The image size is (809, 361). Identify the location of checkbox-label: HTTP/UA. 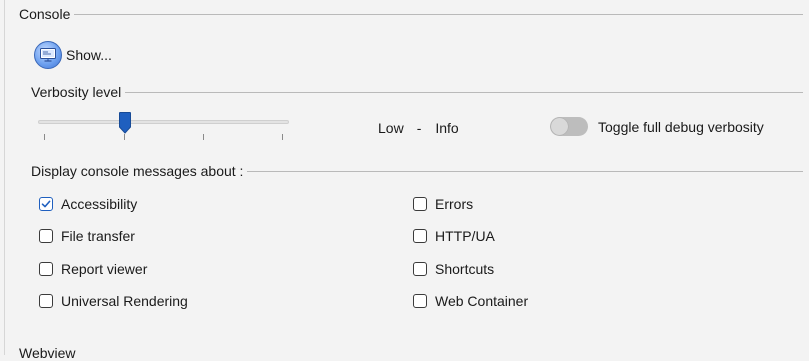
(465, 236).